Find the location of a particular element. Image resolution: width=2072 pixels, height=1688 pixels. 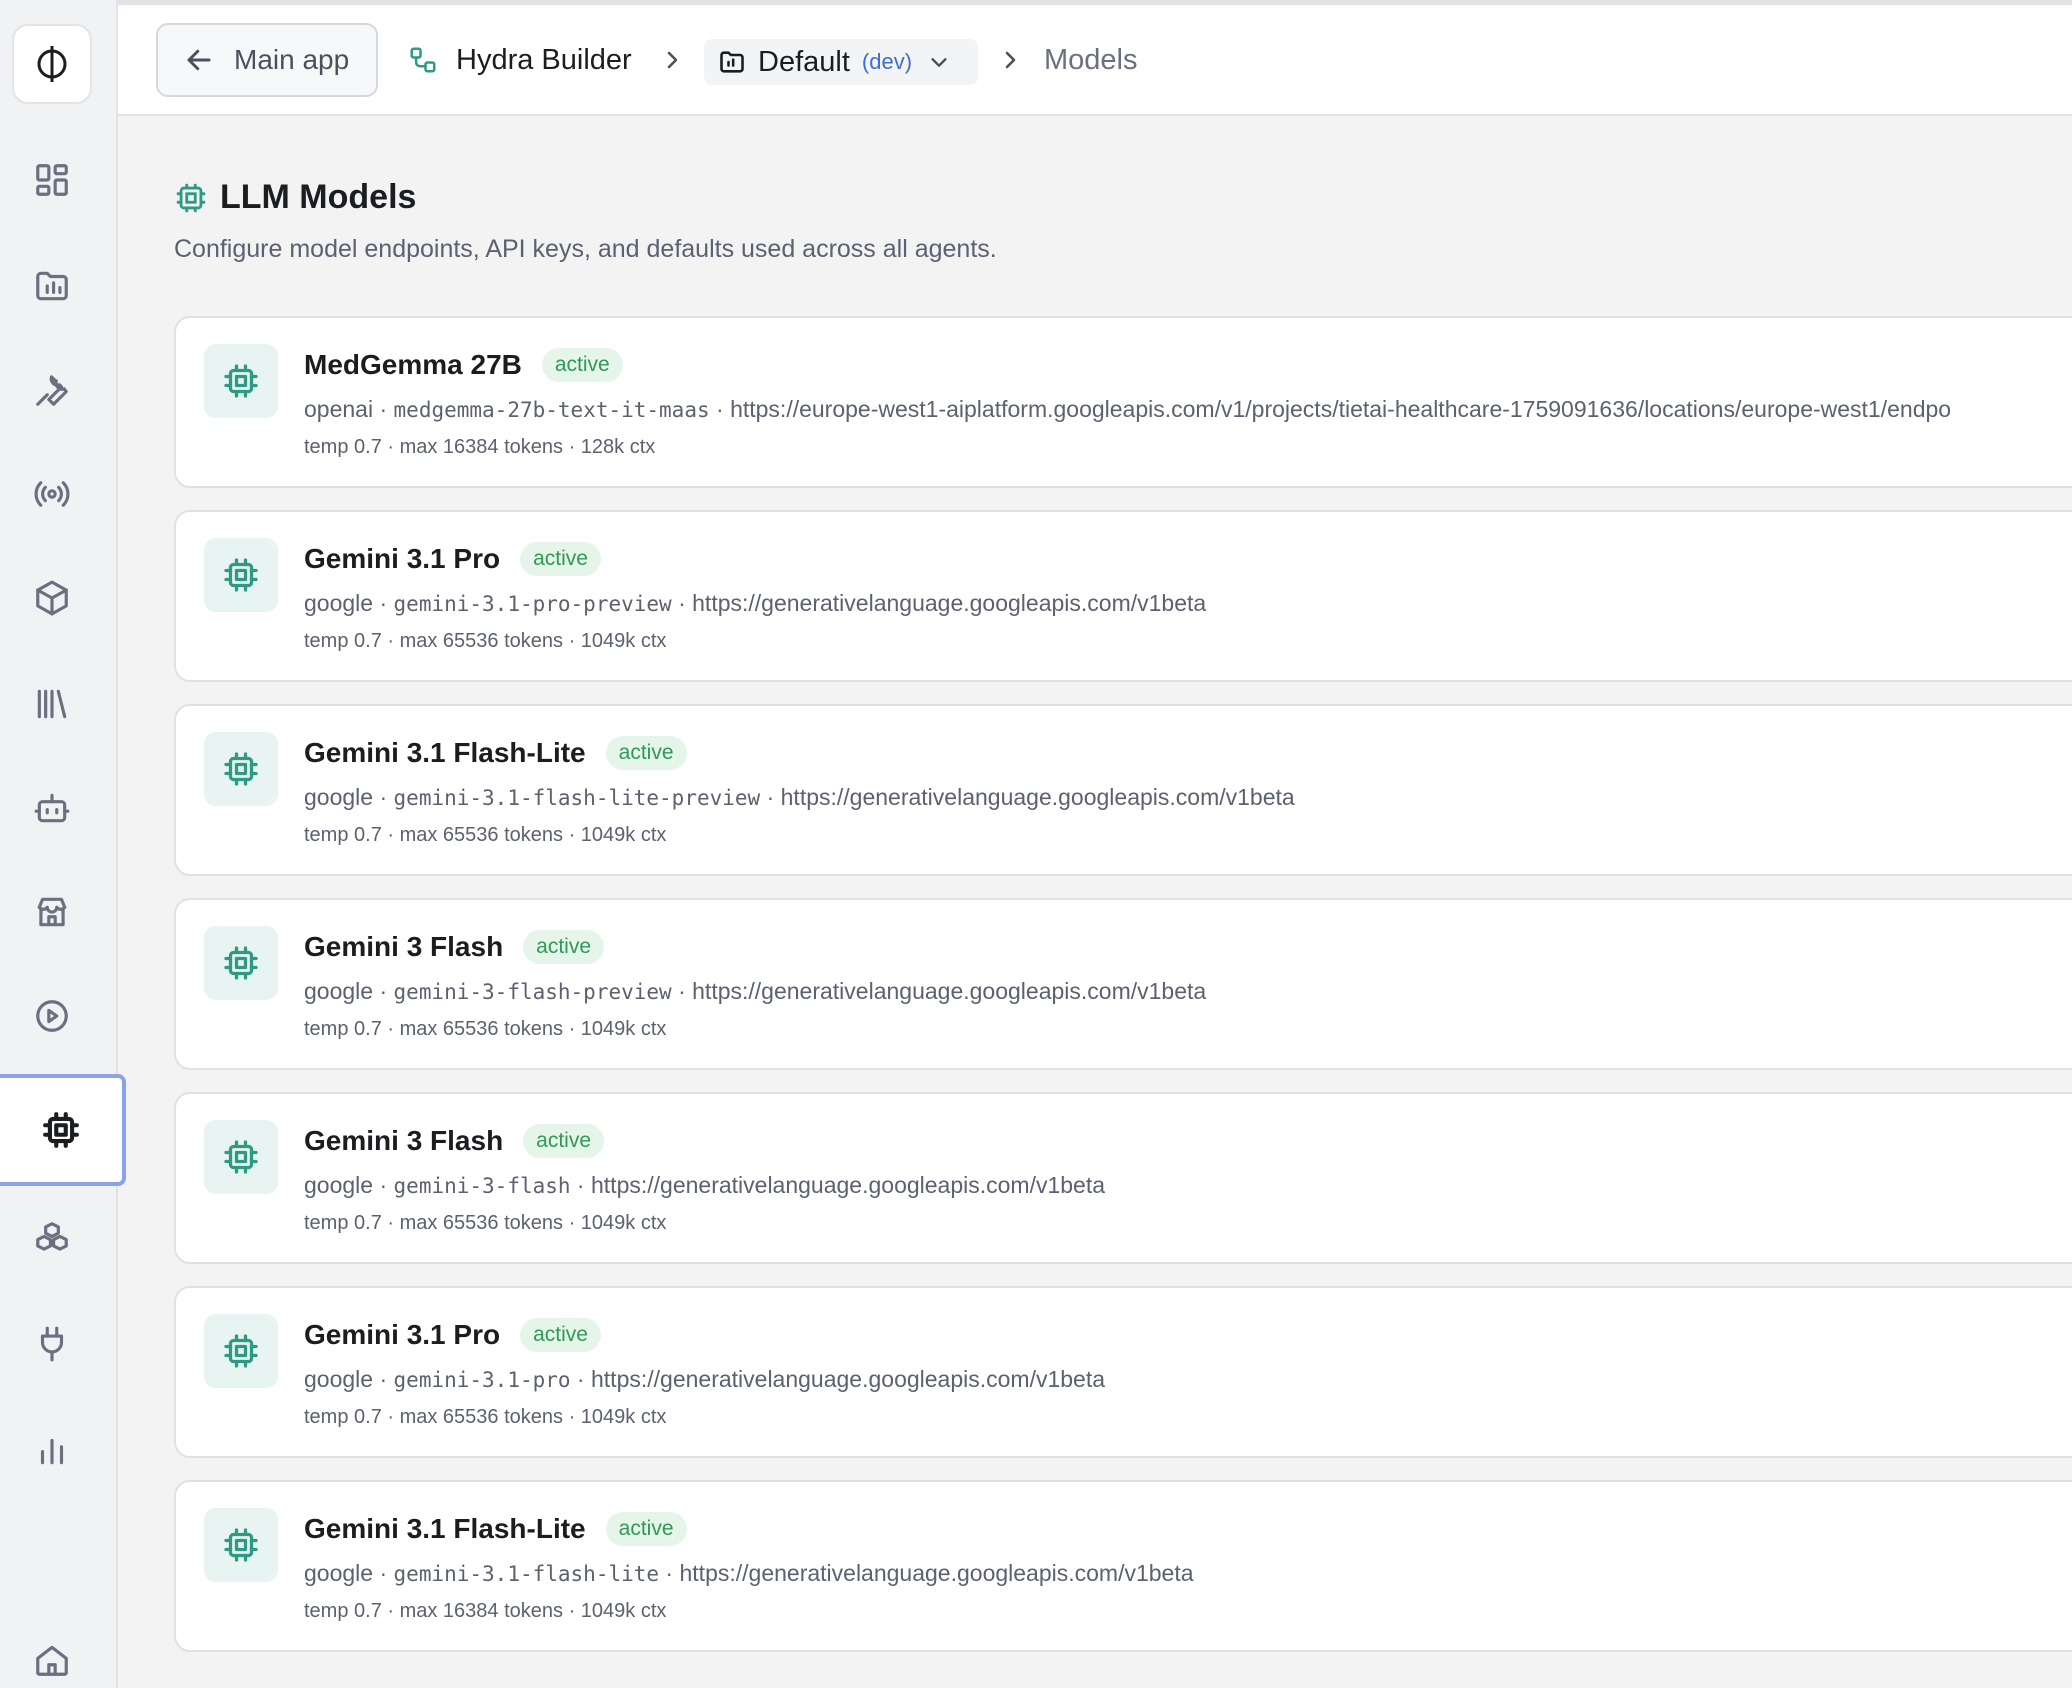

nav-marketplace is located at coordinates (52, 912).